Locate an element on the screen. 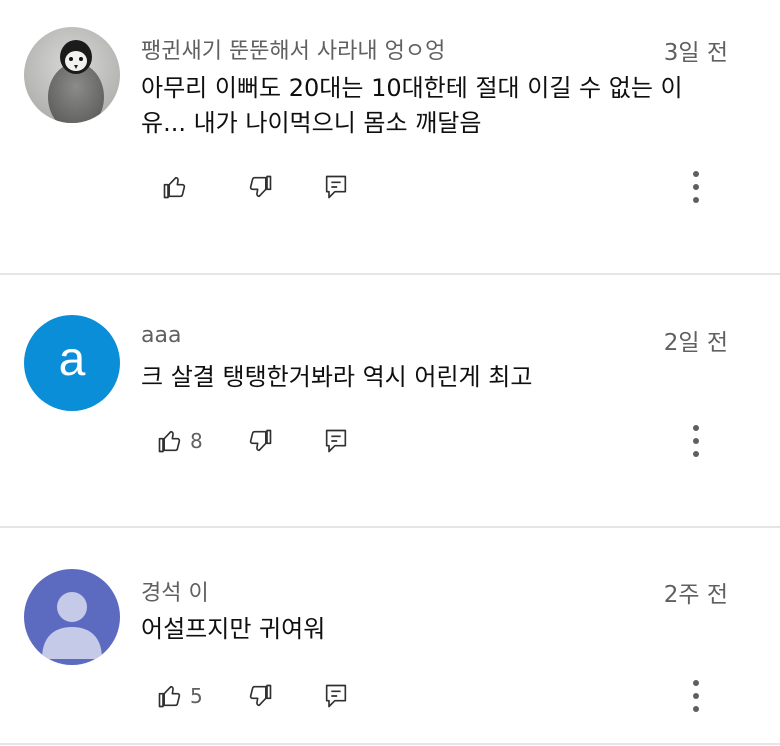 This screenshot has height=746, width=780. like-button is located at coordinates (178, 187).